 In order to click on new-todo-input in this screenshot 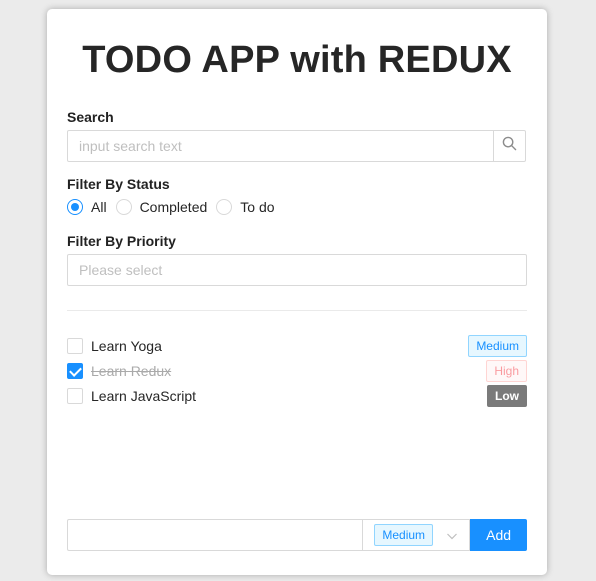, I will do `click(215, 535)`.